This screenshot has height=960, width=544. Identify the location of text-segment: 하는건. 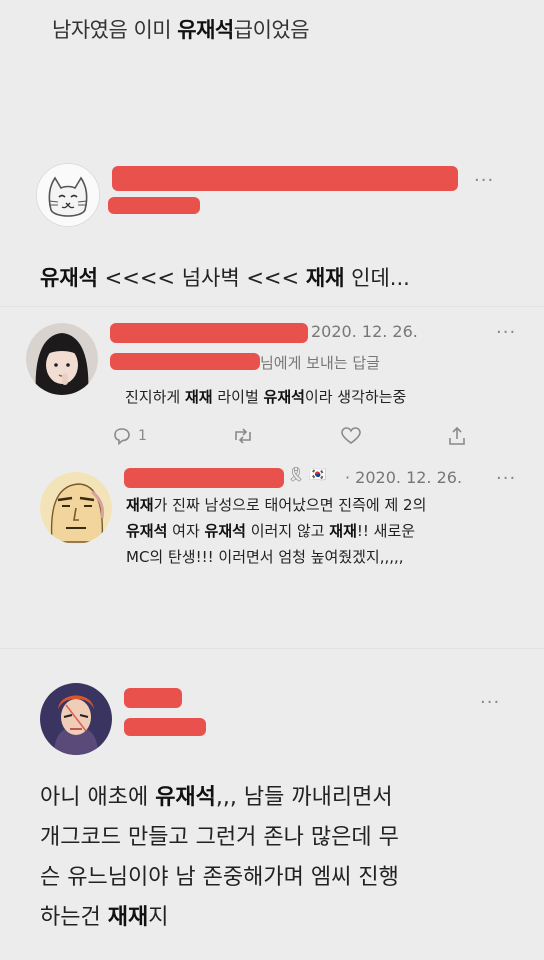
(74, 917).